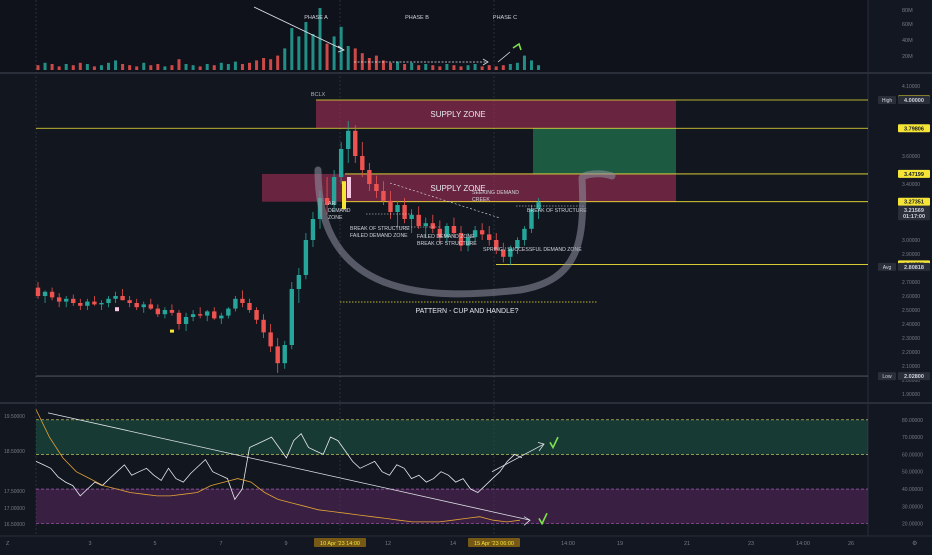 This screenshot has width=932, height=555. Describe the element at coordinates (466, 311) in the screenshot. I see `pattern-label: PATTERN - CUP AND HANDLE?` at that location.